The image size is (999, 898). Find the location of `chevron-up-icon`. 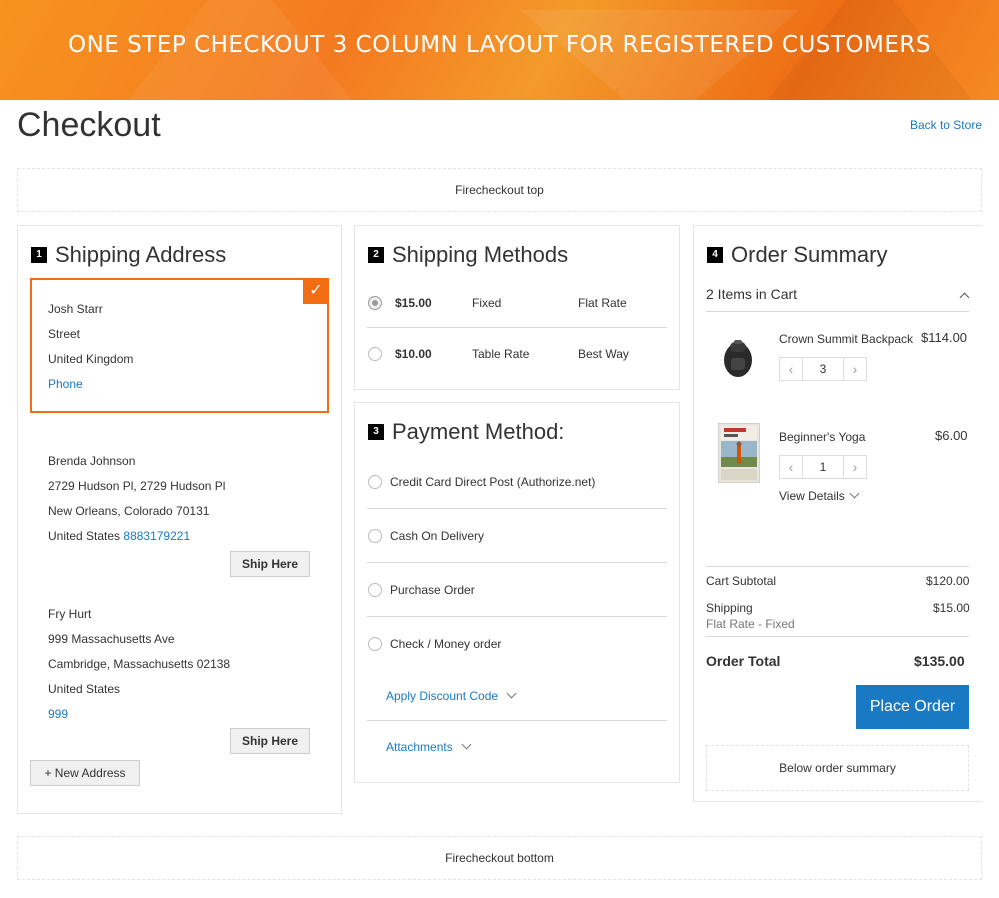

chevron-up-icon is located at coordinates (964, 297).